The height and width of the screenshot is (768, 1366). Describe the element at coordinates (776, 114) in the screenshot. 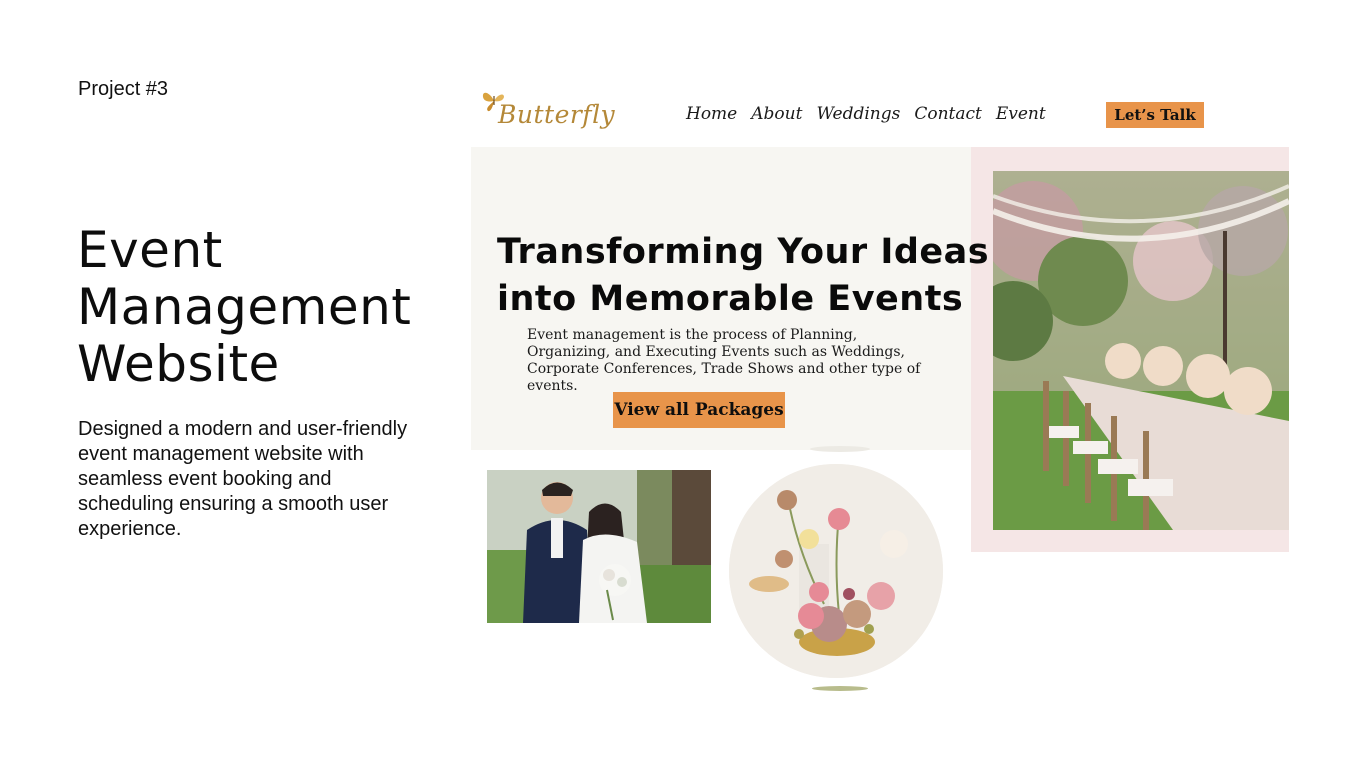

I see `nav-about: About` at that location.